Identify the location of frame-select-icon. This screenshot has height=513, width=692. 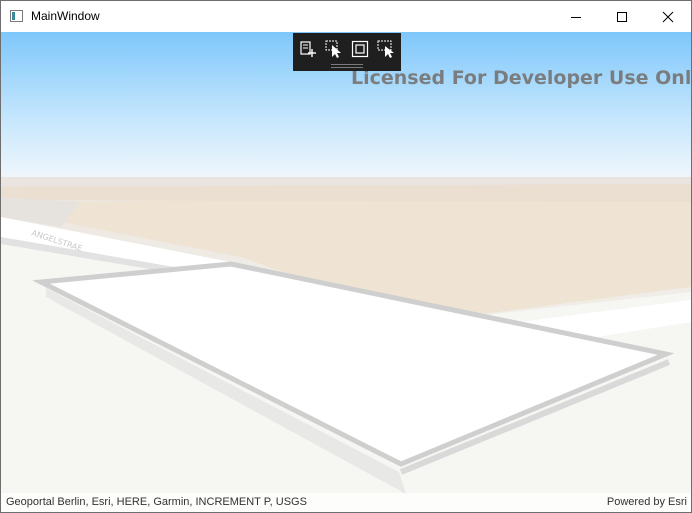
(360, 49).